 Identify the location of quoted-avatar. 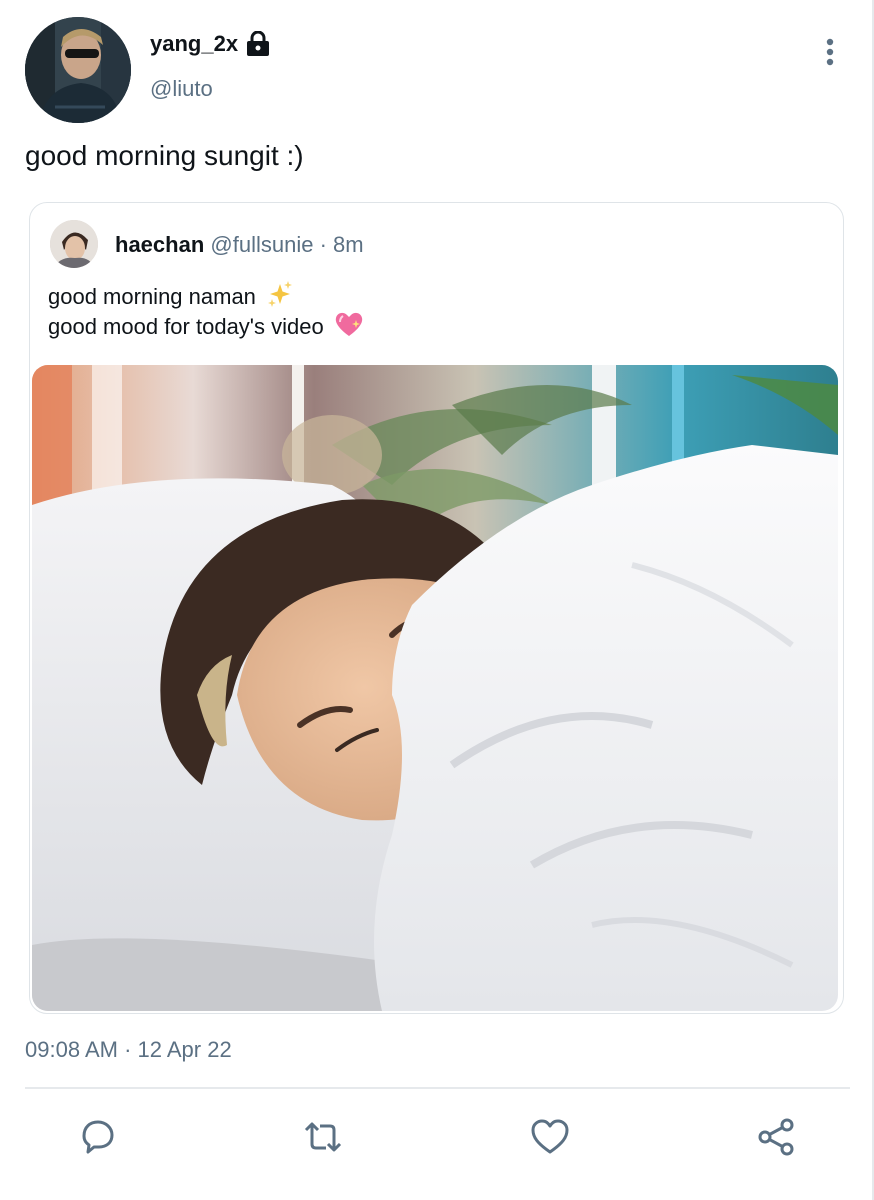
(74, 244).